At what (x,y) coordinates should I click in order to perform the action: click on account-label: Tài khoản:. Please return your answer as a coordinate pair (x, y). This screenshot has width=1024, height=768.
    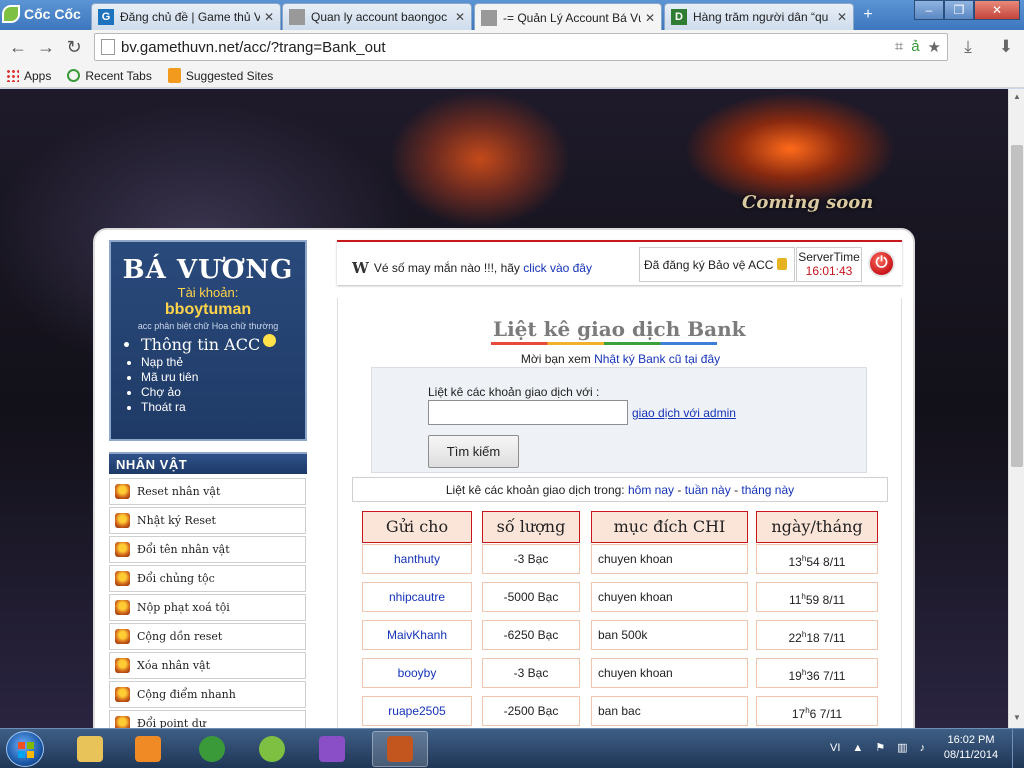
    Looking at the image, I should click on (208, 292).